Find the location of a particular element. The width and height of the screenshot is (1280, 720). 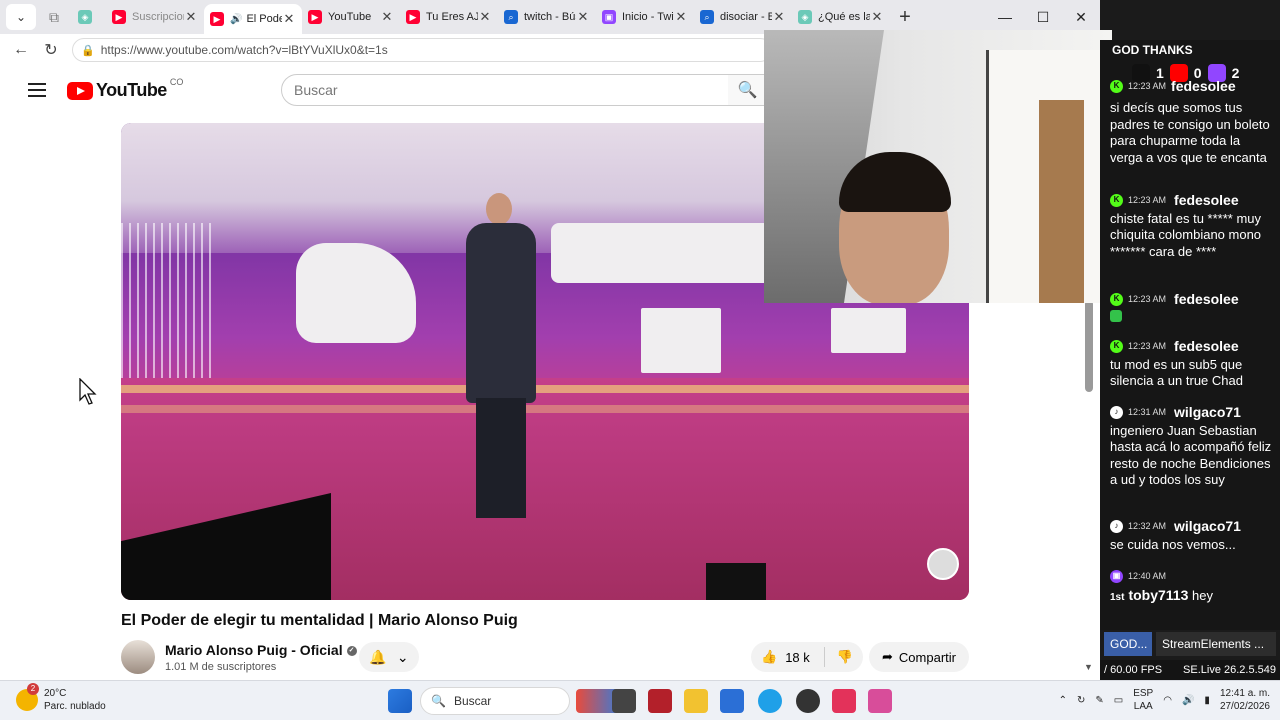

lock-icon: 🔒 is located at coordinates (88, 50).